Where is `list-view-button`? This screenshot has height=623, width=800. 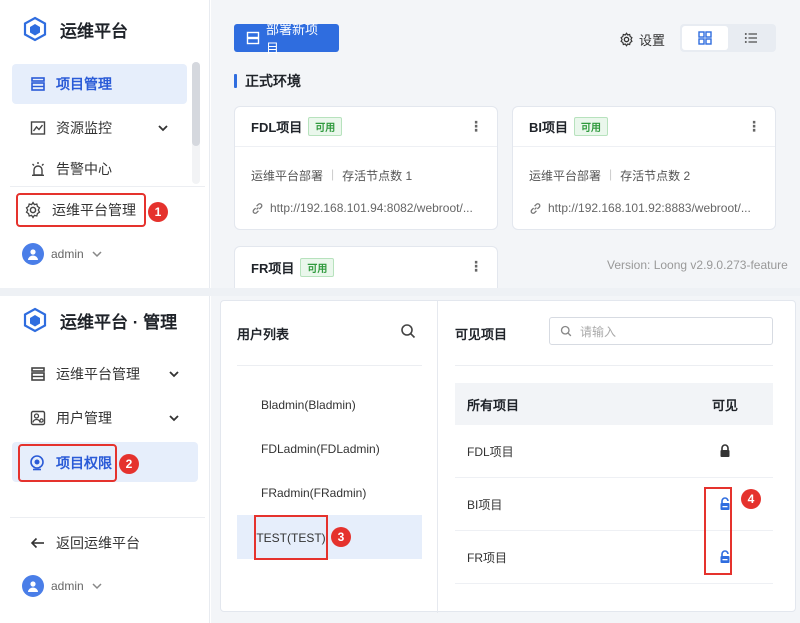
list-view-button is located at coordinates (751, 38).